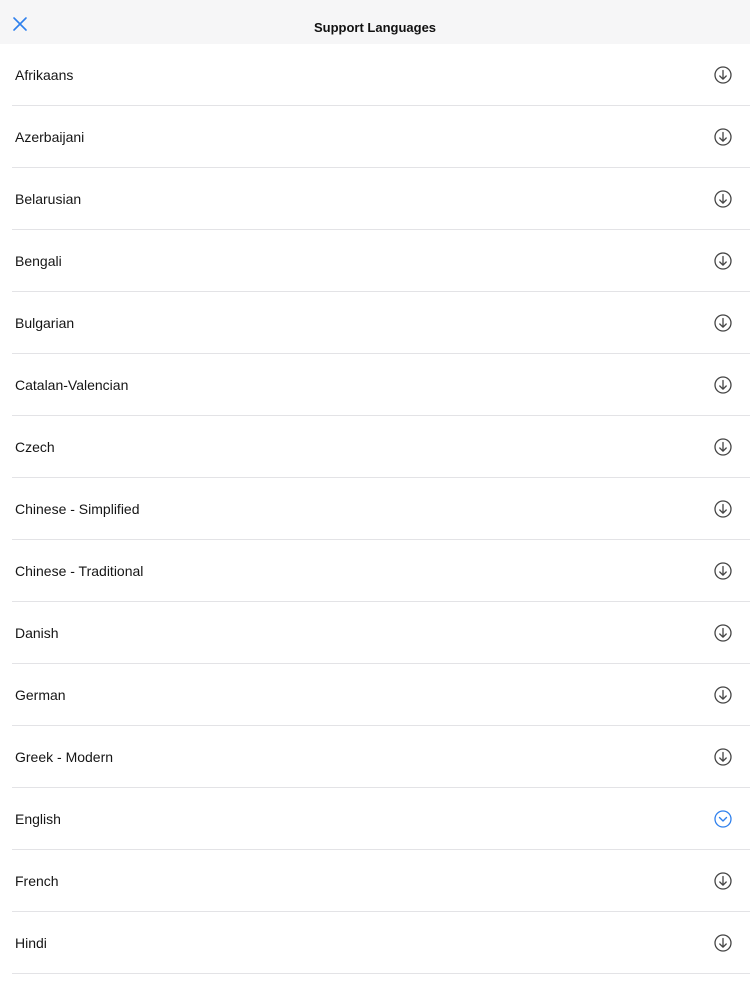 This screenshot has height=1000, width=750. Describe the element at coordinates (375, 943) in the screenshot. I see `language-row: Hindi` at that location.